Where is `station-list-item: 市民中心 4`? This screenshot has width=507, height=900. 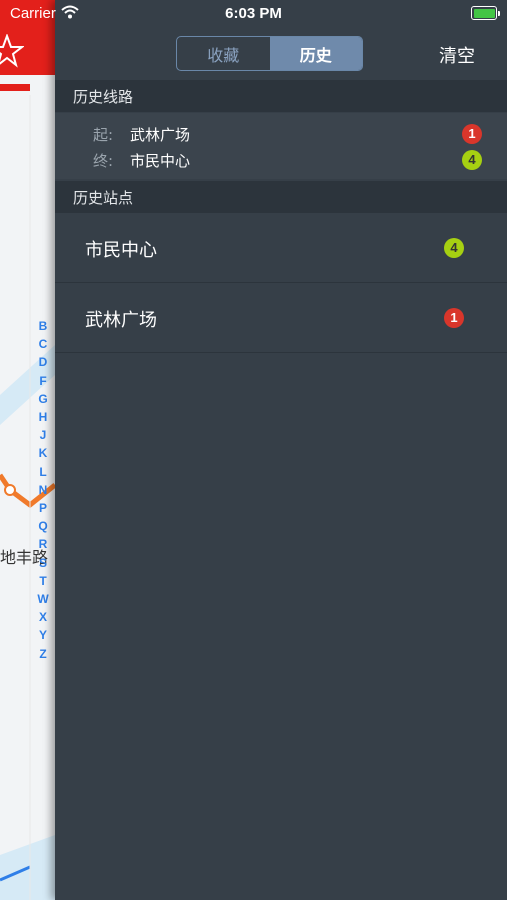 station-list-item: 市民中心 4 is located at coordinates (281, 248).